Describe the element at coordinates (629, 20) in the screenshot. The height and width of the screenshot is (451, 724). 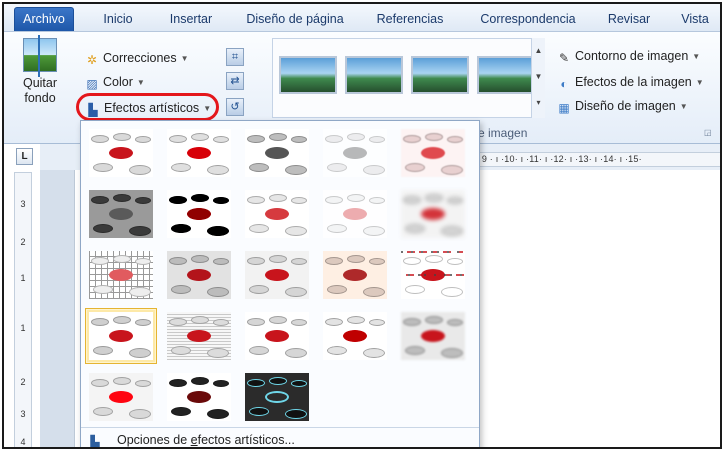
I see `tab-revisar: Revisar` at that location.